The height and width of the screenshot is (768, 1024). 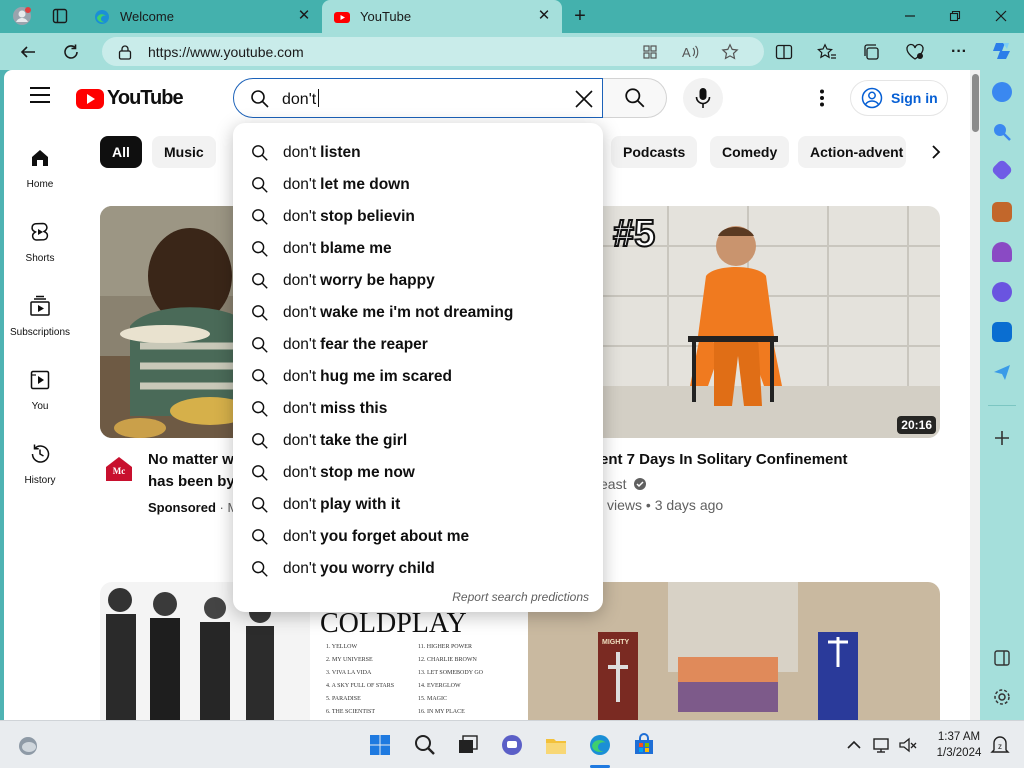 What do you see at coordinates (730, 52) in the screenshot?
I see `favorite-star-icon` at bounding box center [730, 52].